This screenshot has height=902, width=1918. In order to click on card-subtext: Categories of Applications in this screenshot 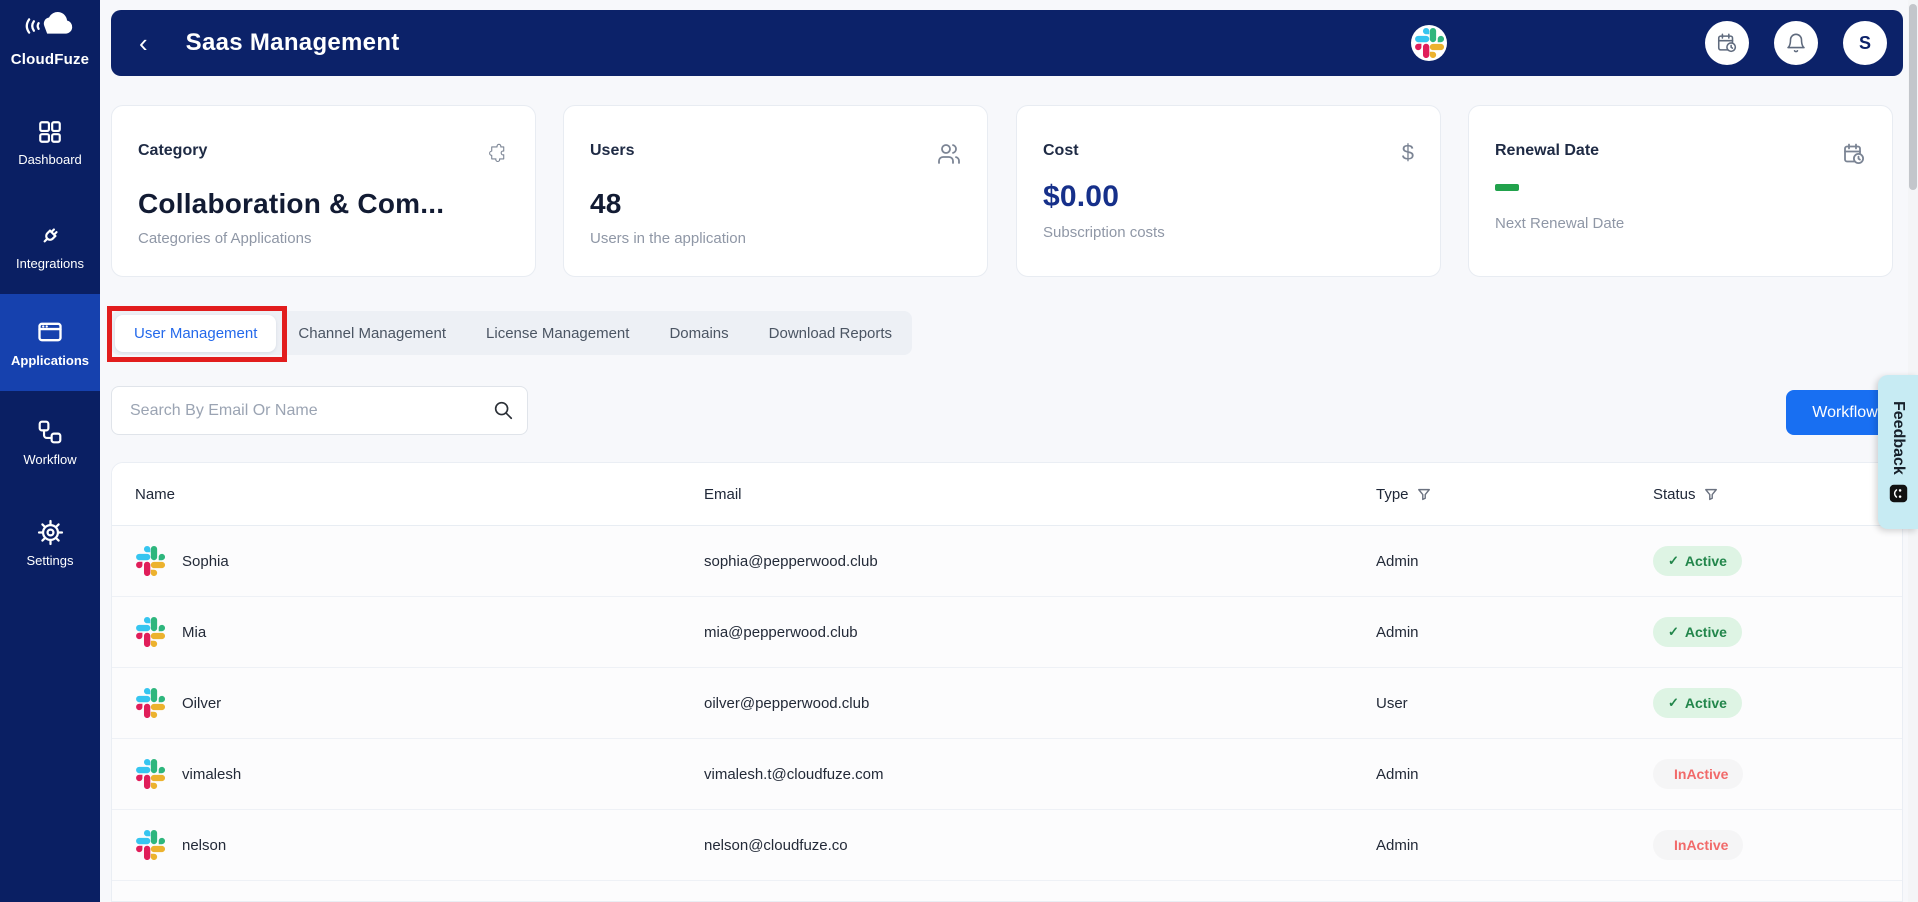, I will do `click(225, 238)`.